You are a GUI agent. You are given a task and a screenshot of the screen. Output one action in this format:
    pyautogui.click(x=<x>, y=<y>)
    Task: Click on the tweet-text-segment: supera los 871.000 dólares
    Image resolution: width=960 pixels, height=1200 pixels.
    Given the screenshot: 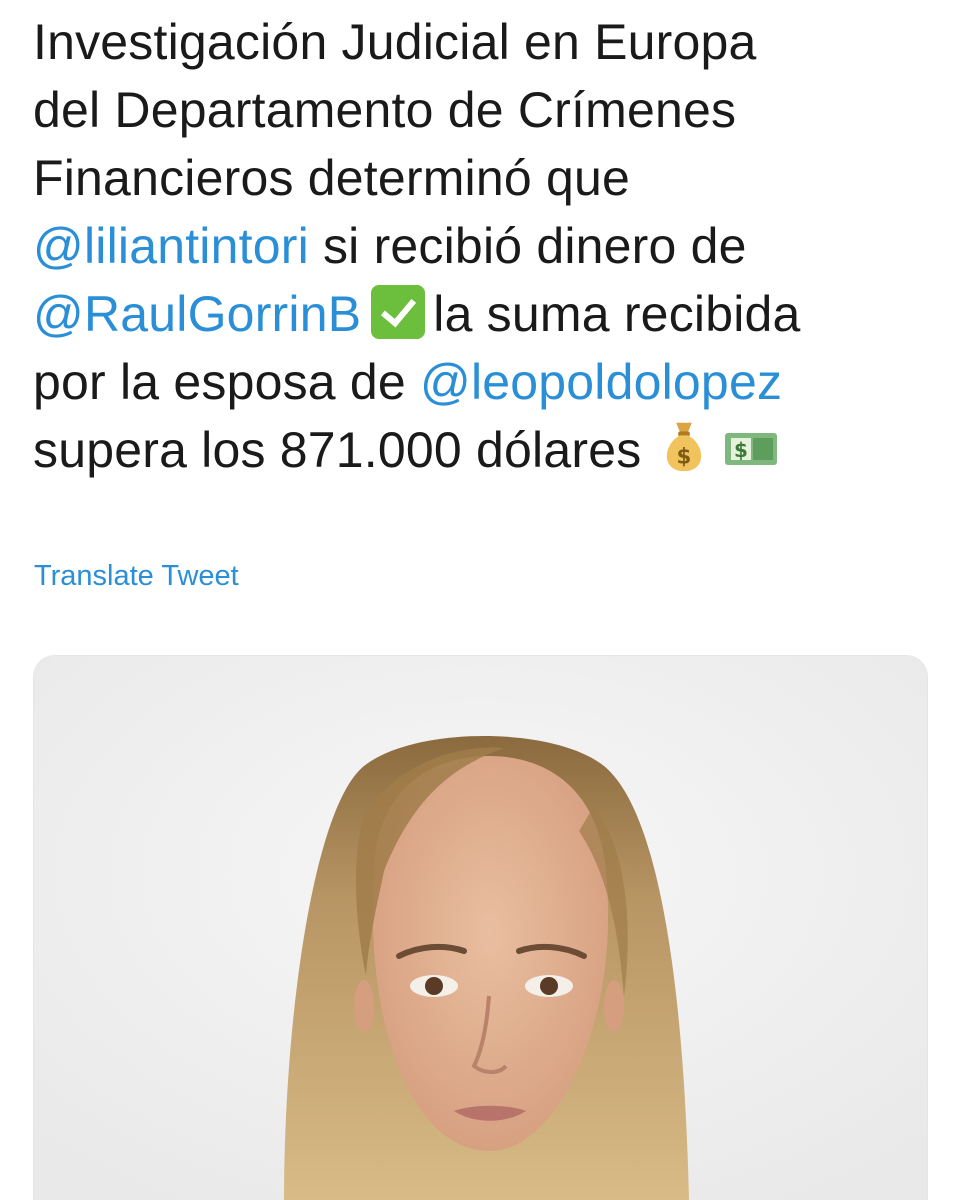 What is the action you would take?
    pyautogui.click(x=337, y=450)
    